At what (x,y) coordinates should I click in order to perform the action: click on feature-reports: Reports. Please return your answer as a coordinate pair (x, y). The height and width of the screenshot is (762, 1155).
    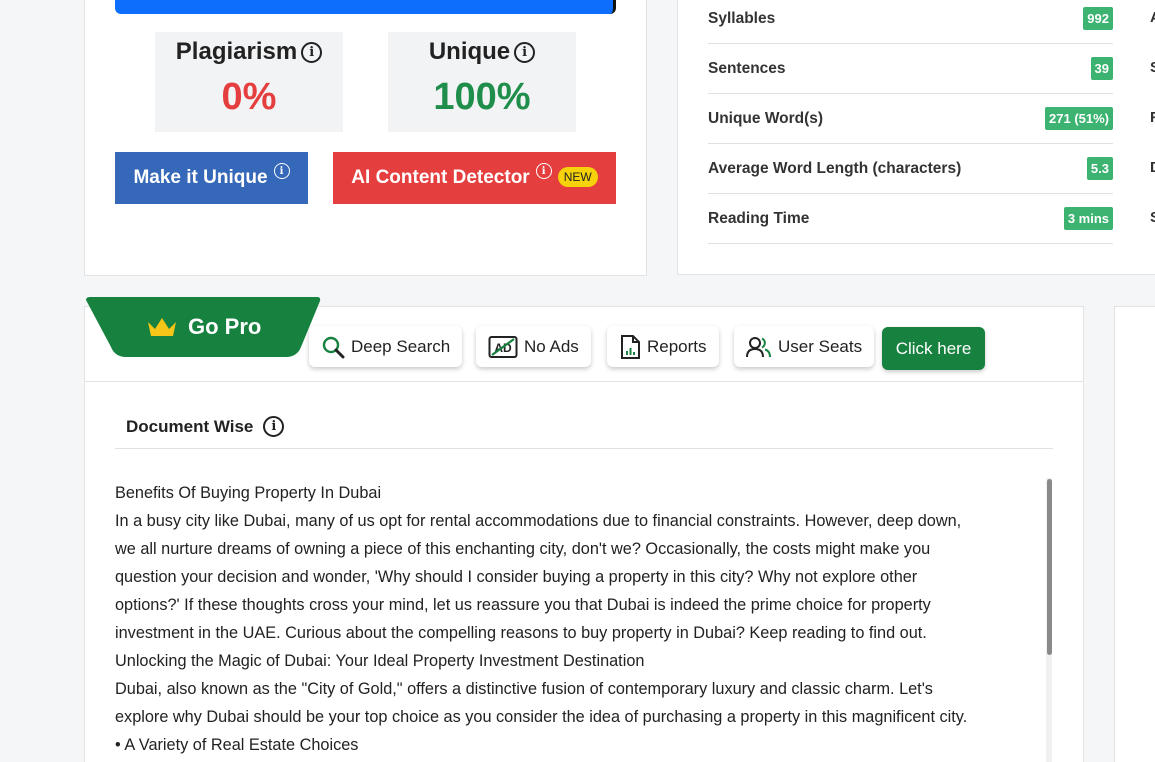
    Looking at the image, I should click on (663, 346).